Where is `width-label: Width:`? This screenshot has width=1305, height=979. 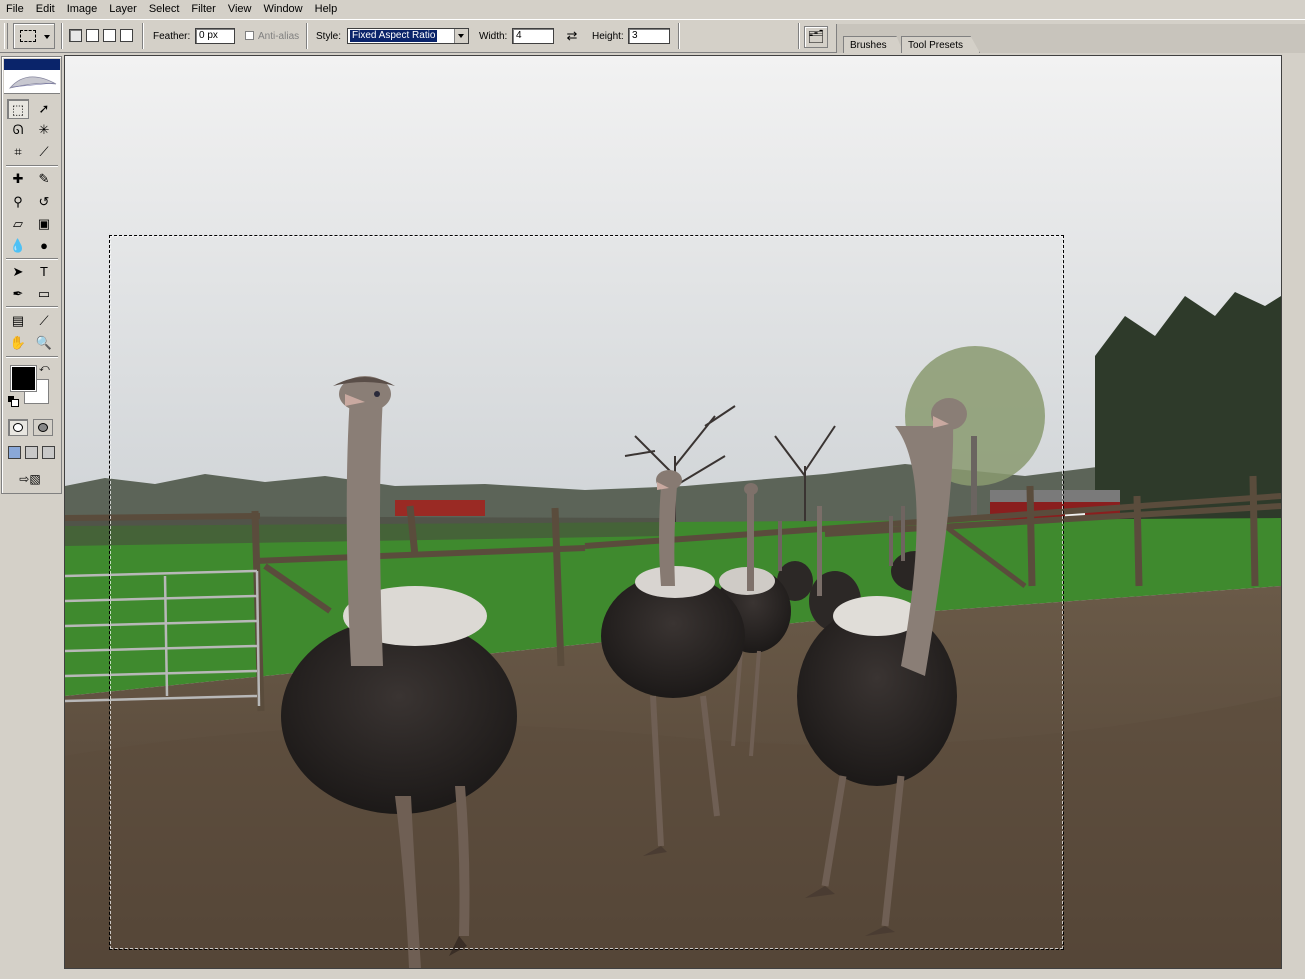 width-label: Width: is located at coordinates (493, 36).